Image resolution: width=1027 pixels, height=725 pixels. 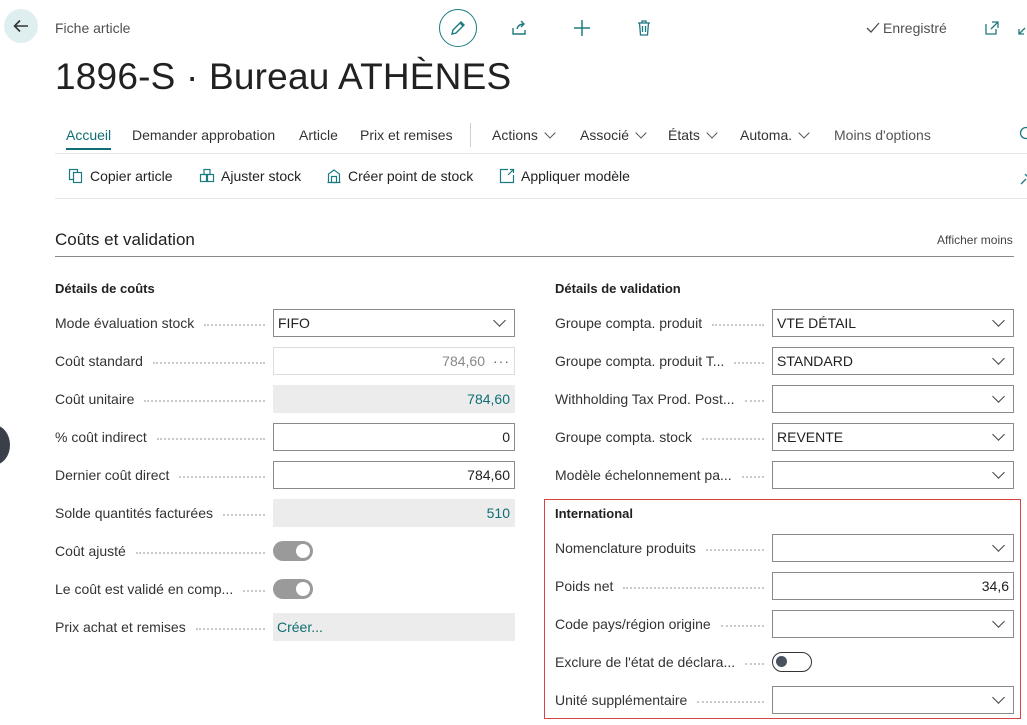 What do you see at coordinates (458, 28) in the screenshot?
I see `edit-button` at bounding box center [458, 28].